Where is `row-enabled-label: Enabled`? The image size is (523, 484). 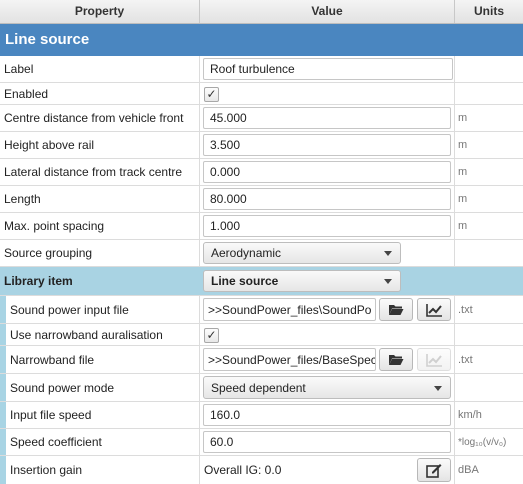
row-enabled-label: Enabled is located at coordinates (26, 93).